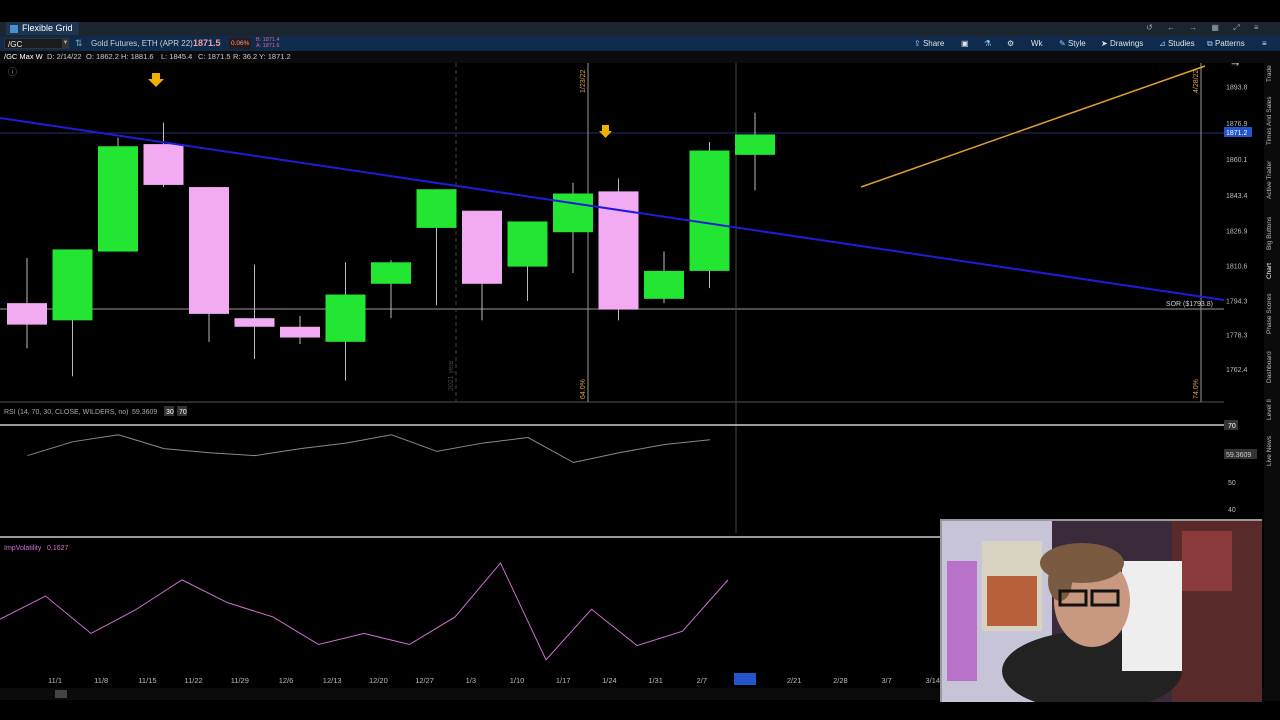 The height and width of the screenshot is (720, 1280). Describe the element at coordinates (240, 680) in the screenshot. I see `date-tick-label: 11/29` at that location.